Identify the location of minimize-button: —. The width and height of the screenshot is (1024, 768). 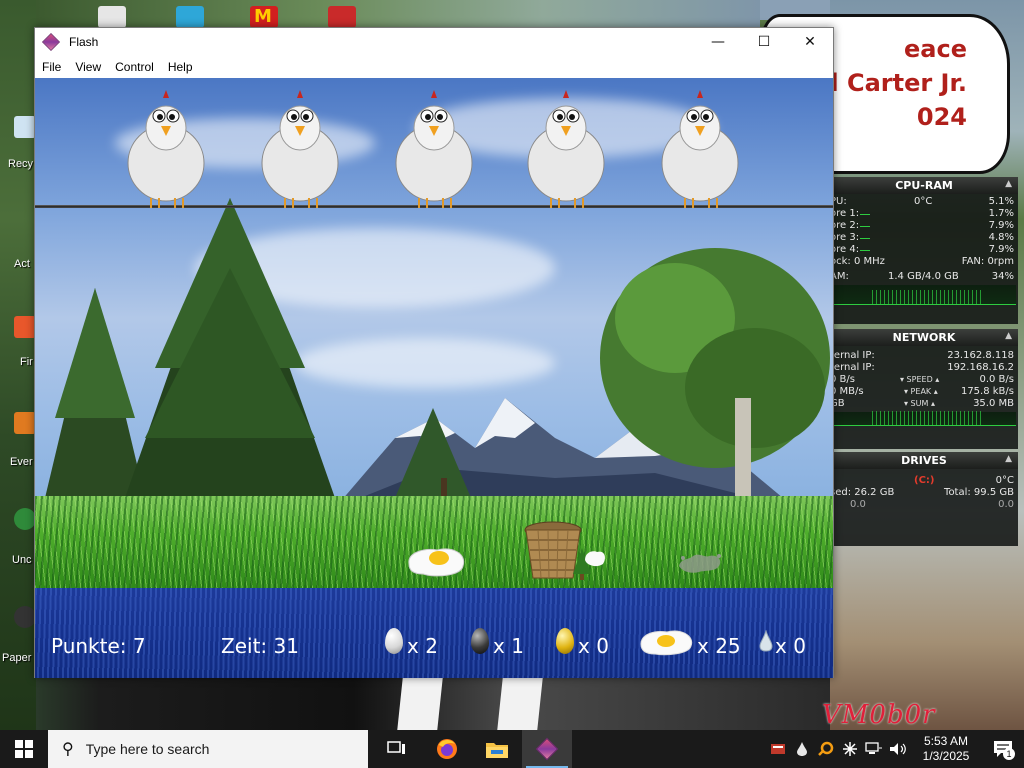
(718, 42).